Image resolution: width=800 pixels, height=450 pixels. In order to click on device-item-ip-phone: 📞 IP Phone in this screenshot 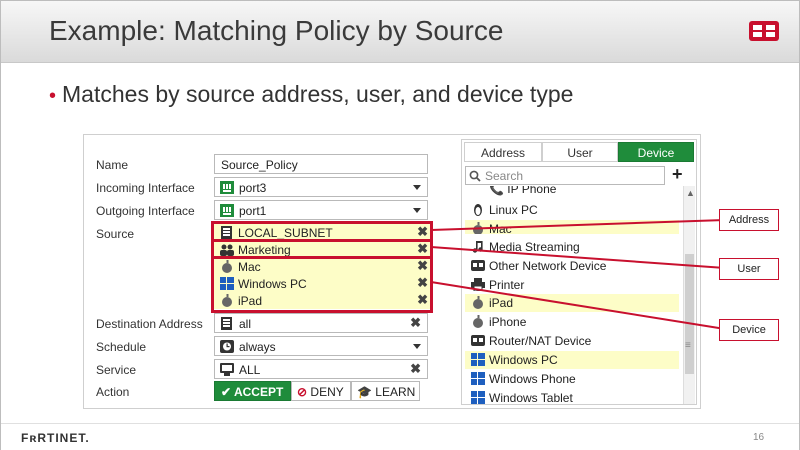, I will do `click(572, 192)`.